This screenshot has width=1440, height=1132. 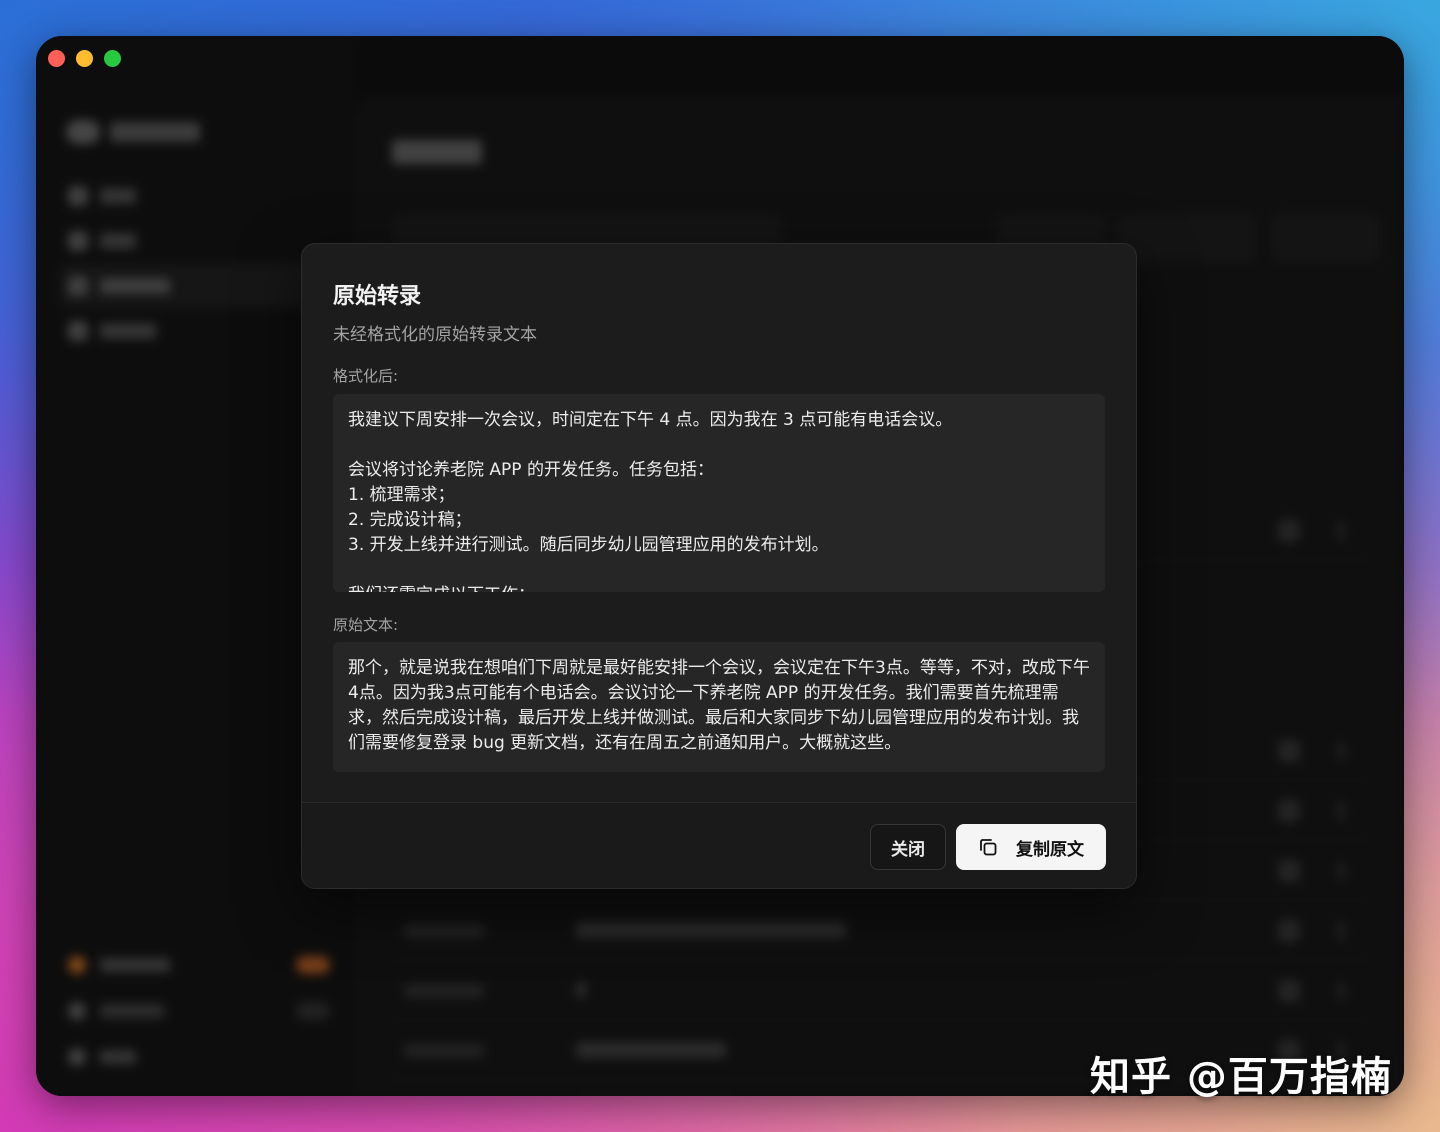 What do you see at coordinates (112, 58) in the screenshot?
I see `zoom-window-button` at bounding box center [112, 58].